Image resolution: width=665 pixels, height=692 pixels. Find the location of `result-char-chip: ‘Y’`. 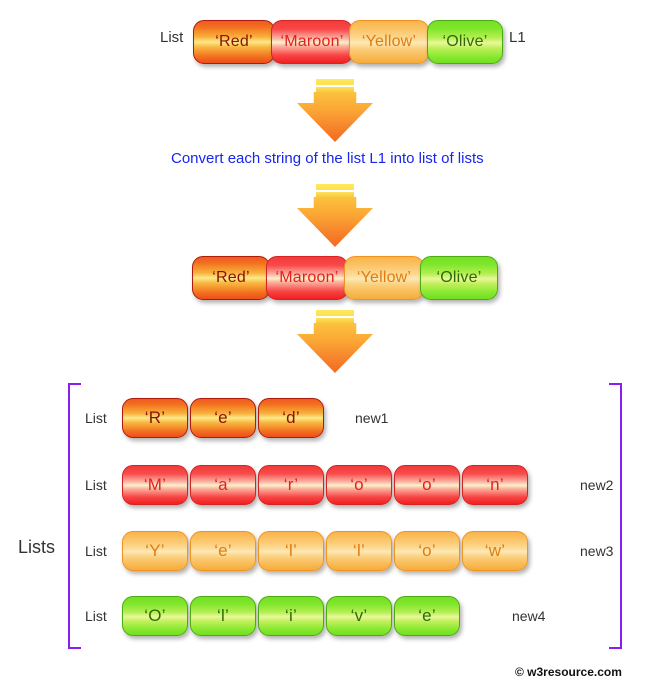

result-char-chip: ‘Y’ is located at coordinates (155, 551).